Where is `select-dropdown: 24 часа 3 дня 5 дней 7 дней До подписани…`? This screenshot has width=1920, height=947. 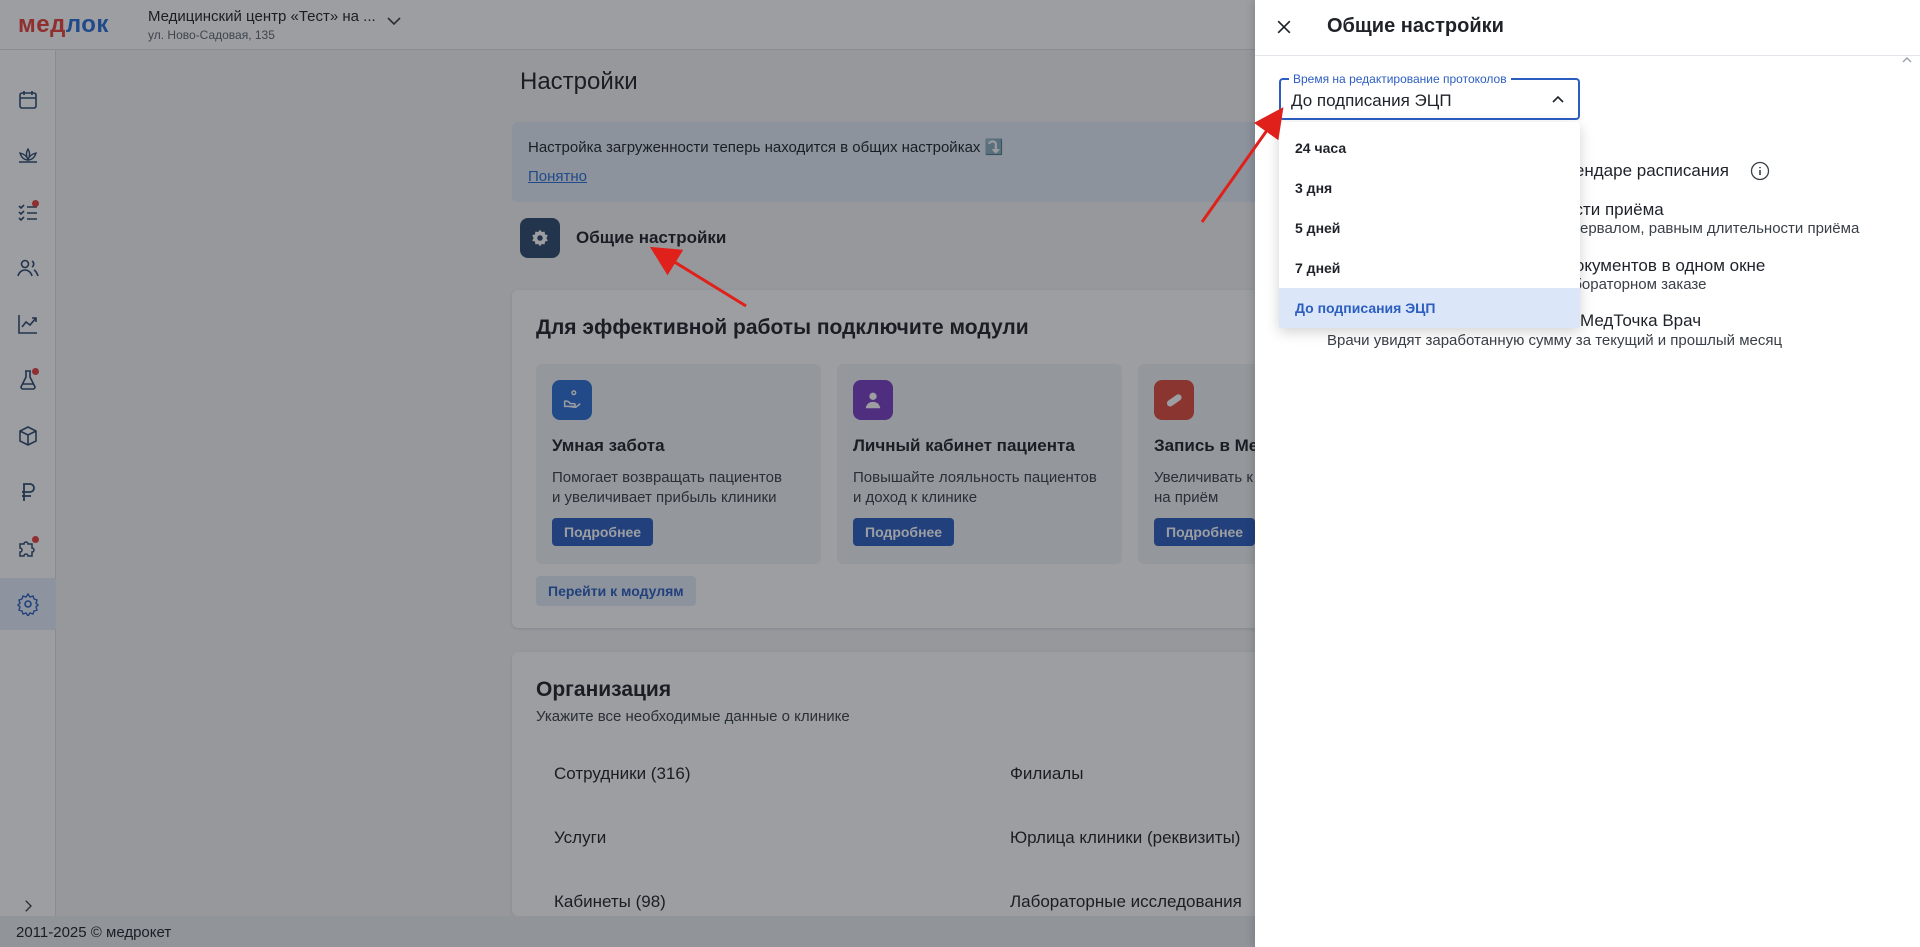 select-dropdown: 24 часа 3 дня 5 дней 7 дней До подписани… is located at coordinates (1429, 225).